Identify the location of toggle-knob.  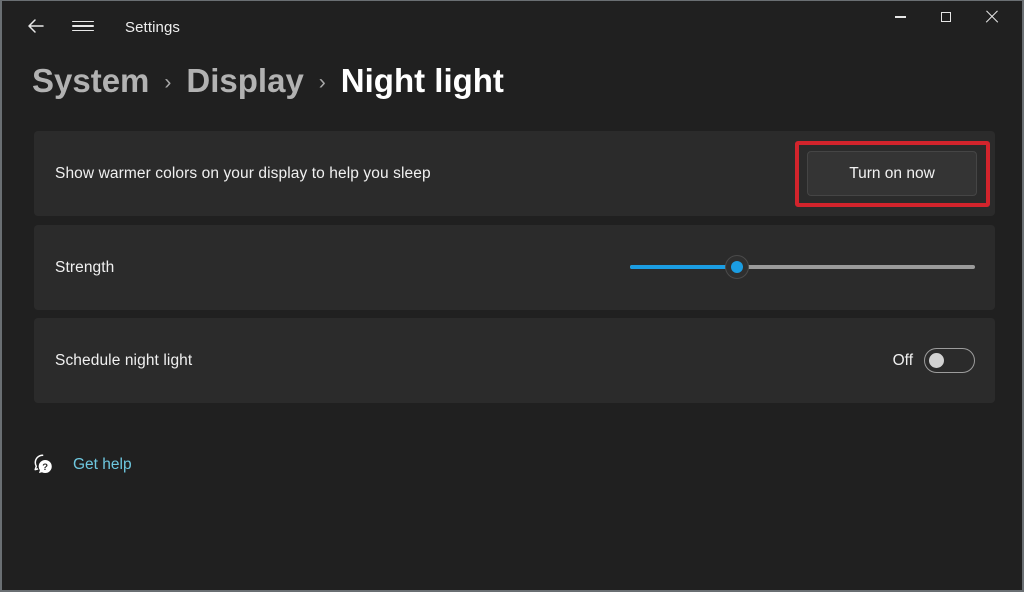
(936, 360).